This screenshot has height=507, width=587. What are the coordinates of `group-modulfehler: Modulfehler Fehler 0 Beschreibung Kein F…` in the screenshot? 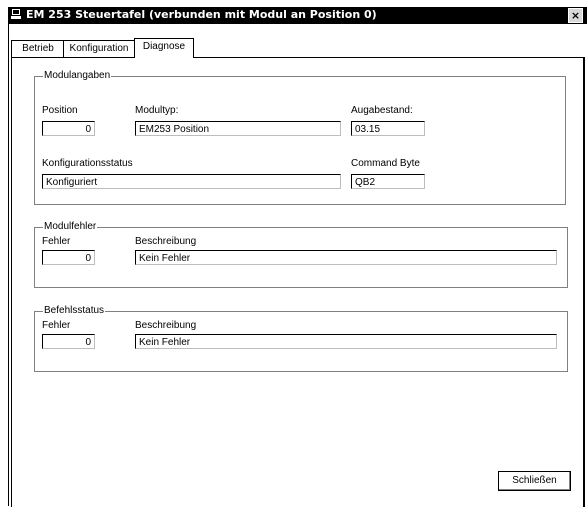 It's located at (301, 254).